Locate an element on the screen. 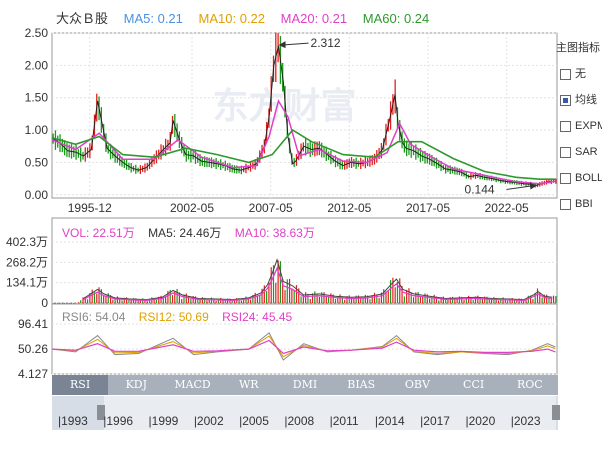 The height and width of the screenshot is (449, 602). timeline-year-label: |2005 is located at coordinates (254, 421).